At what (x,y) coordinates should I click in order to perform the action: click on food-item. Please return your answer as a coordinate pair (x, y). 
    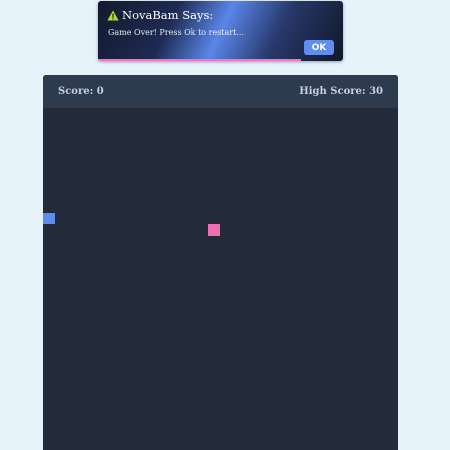
    Looking at the image, I should click on (214, 230).